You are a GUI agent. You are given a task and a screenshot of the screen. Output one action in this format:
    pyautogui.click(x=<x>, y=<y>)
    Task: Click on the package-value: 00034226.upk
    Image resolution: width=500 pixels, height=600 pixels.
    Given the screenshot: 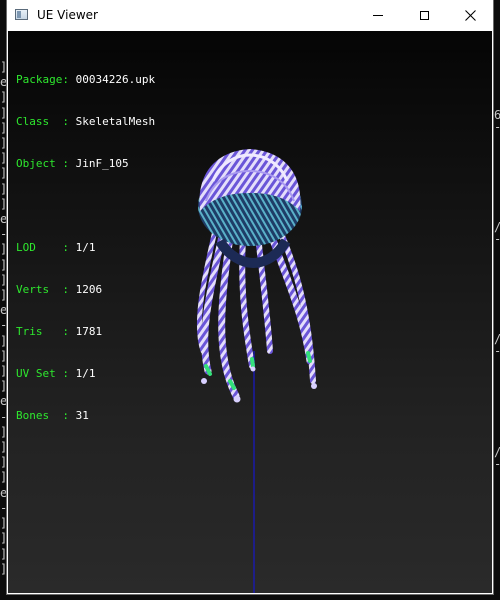 What is the action you would take?
    pyautogui.click(x=115, y=79)
    